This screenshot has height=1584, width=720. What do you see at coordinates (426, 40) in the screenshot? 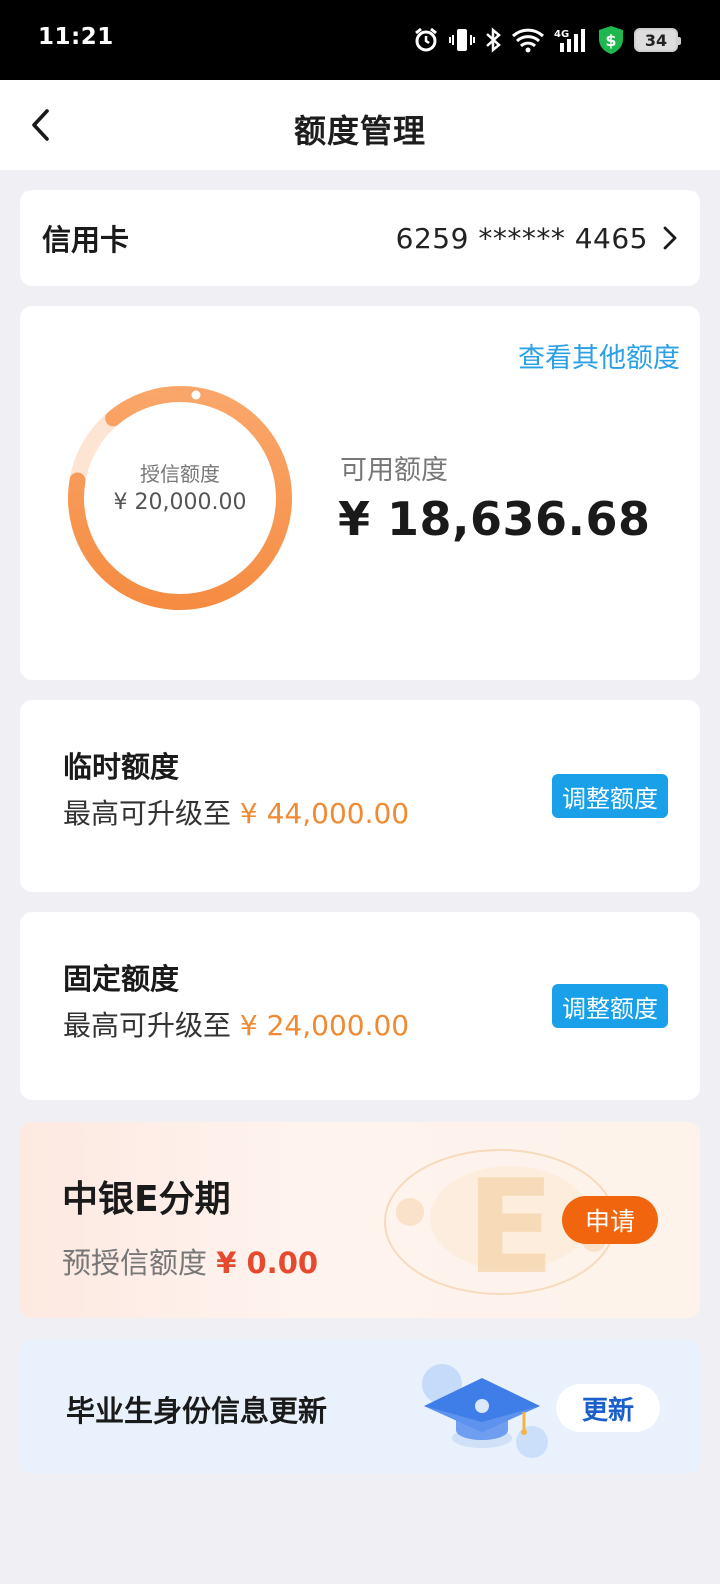
I see `alarm-icon` at bounding box center [426, 40].